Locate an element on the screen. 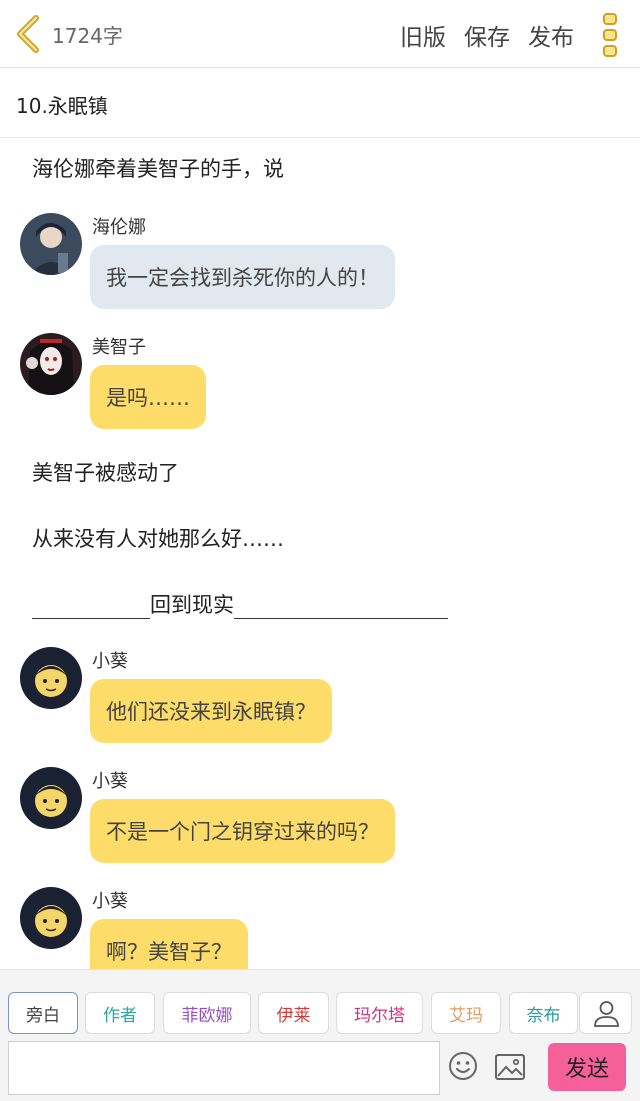 The image size is (640, 1101). message-input is located at coordinates (224, 1068).